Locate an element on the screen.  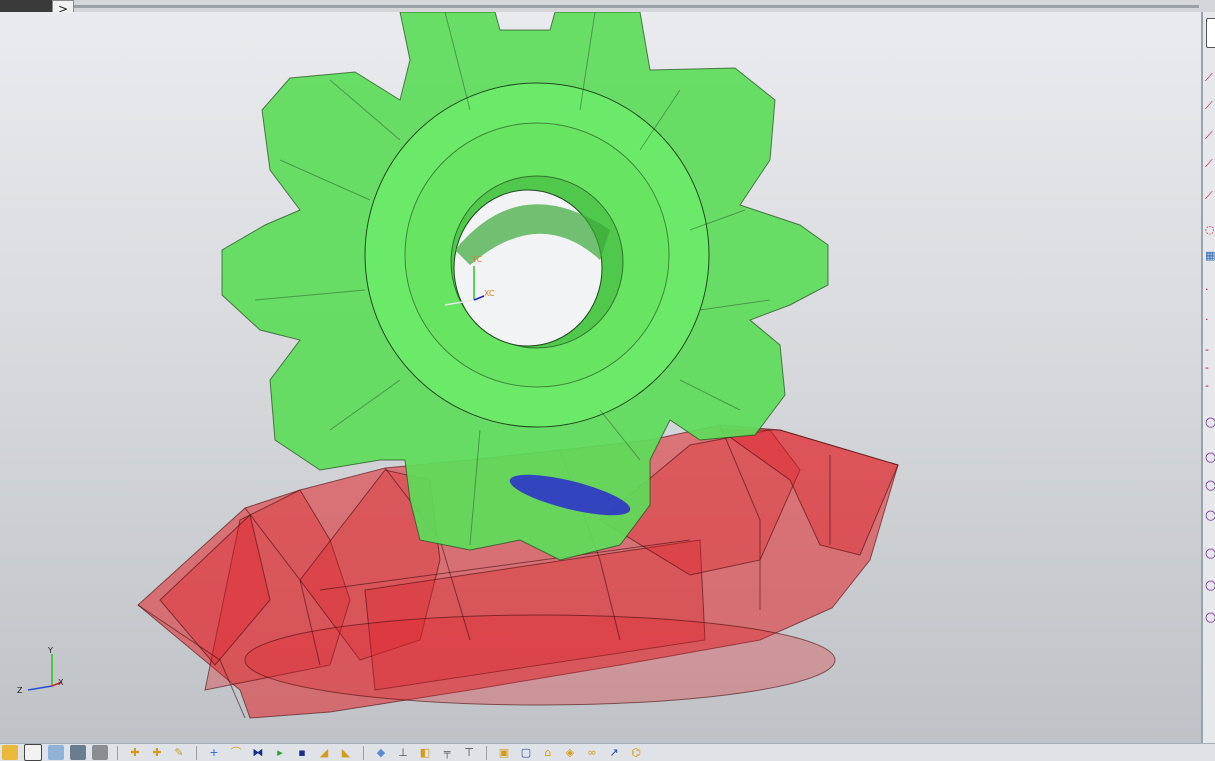
render-icon is located at coordinates (100, 752).